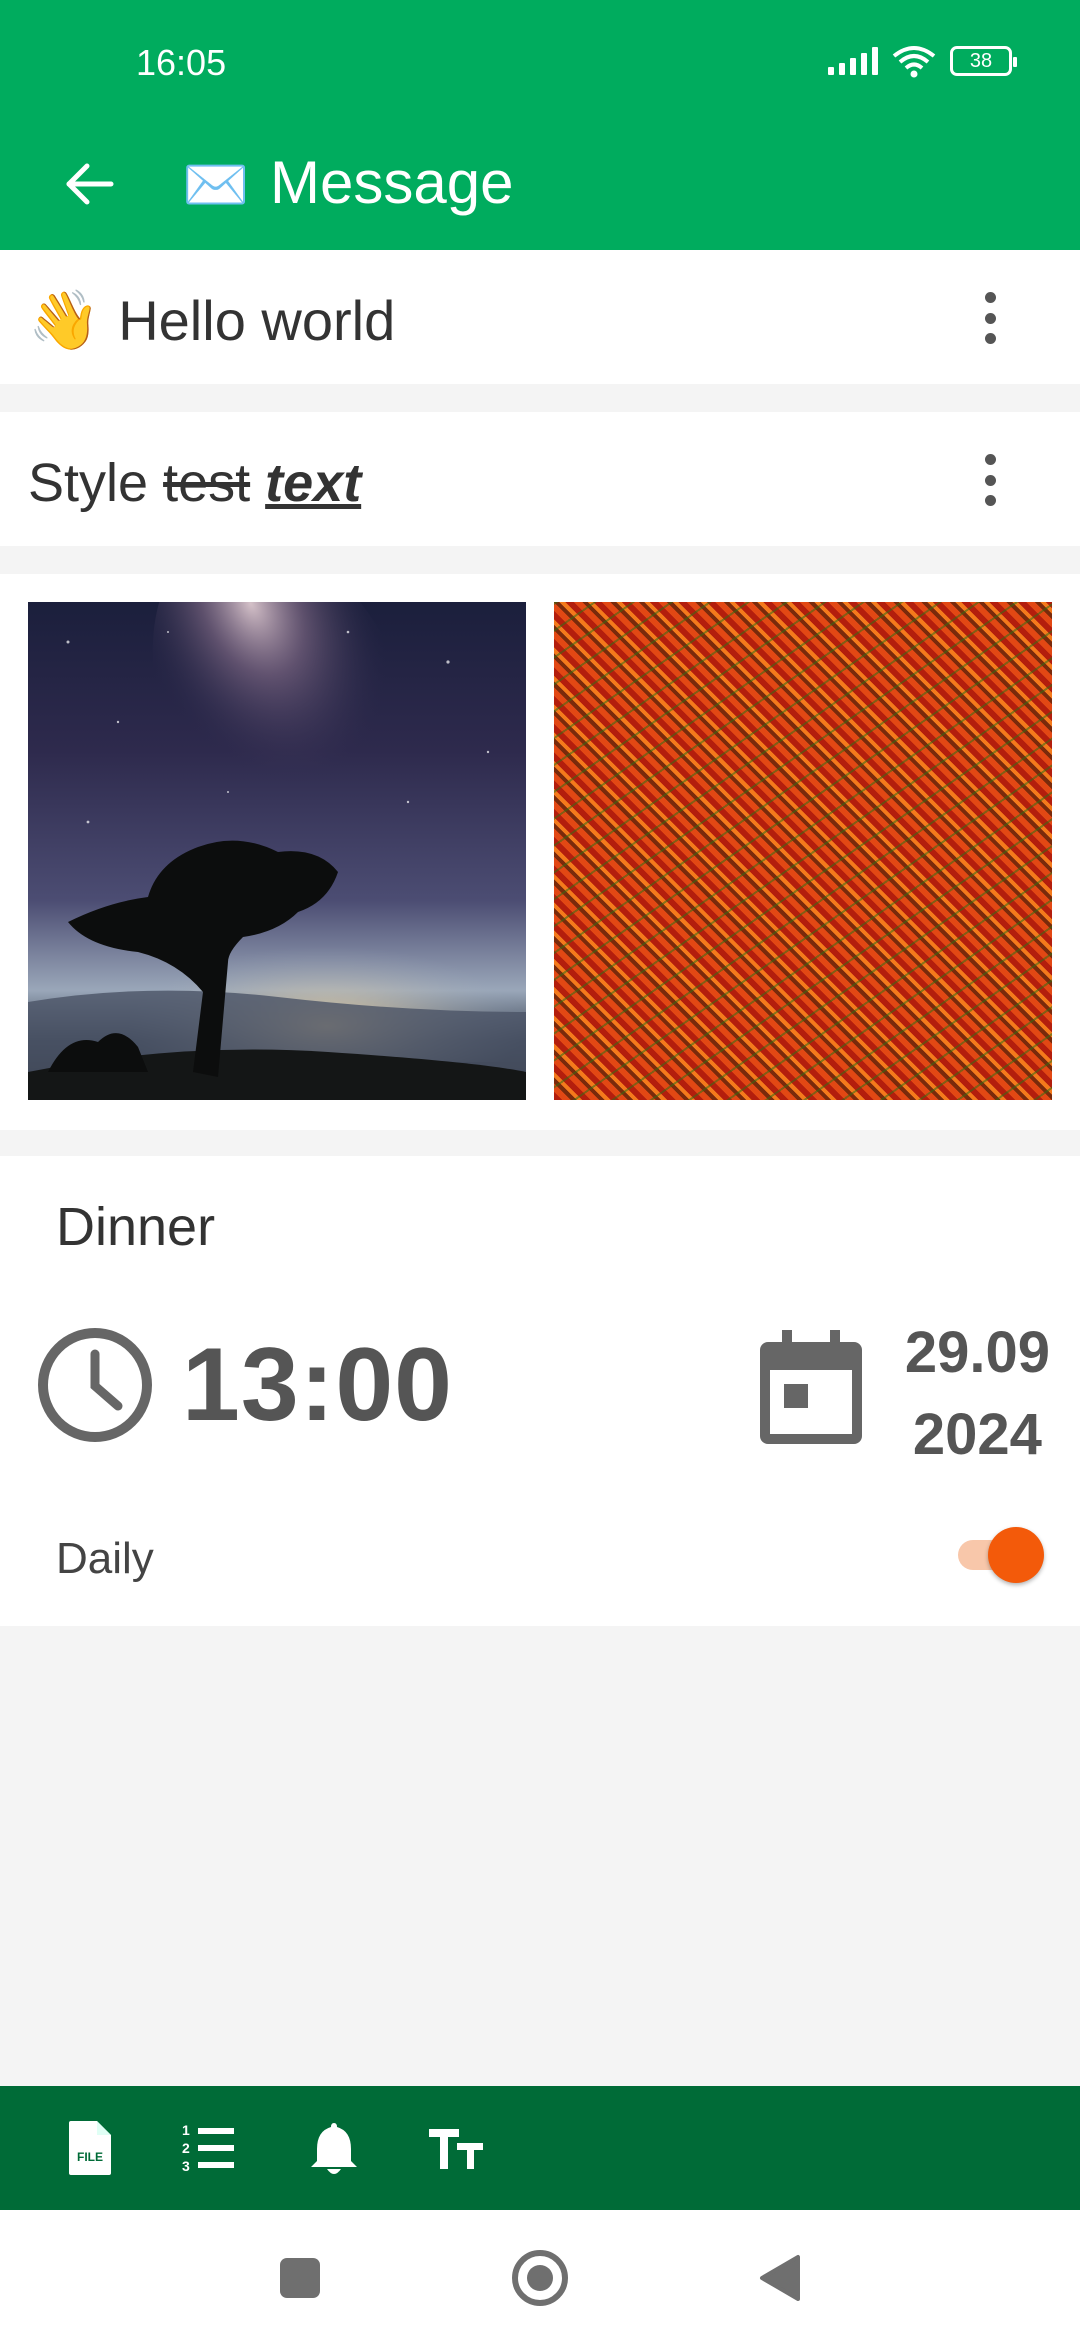  Describe the element at coordinates (313, 483) in the screenshot. I see `bold-italic-underlined-word: text` at that location.